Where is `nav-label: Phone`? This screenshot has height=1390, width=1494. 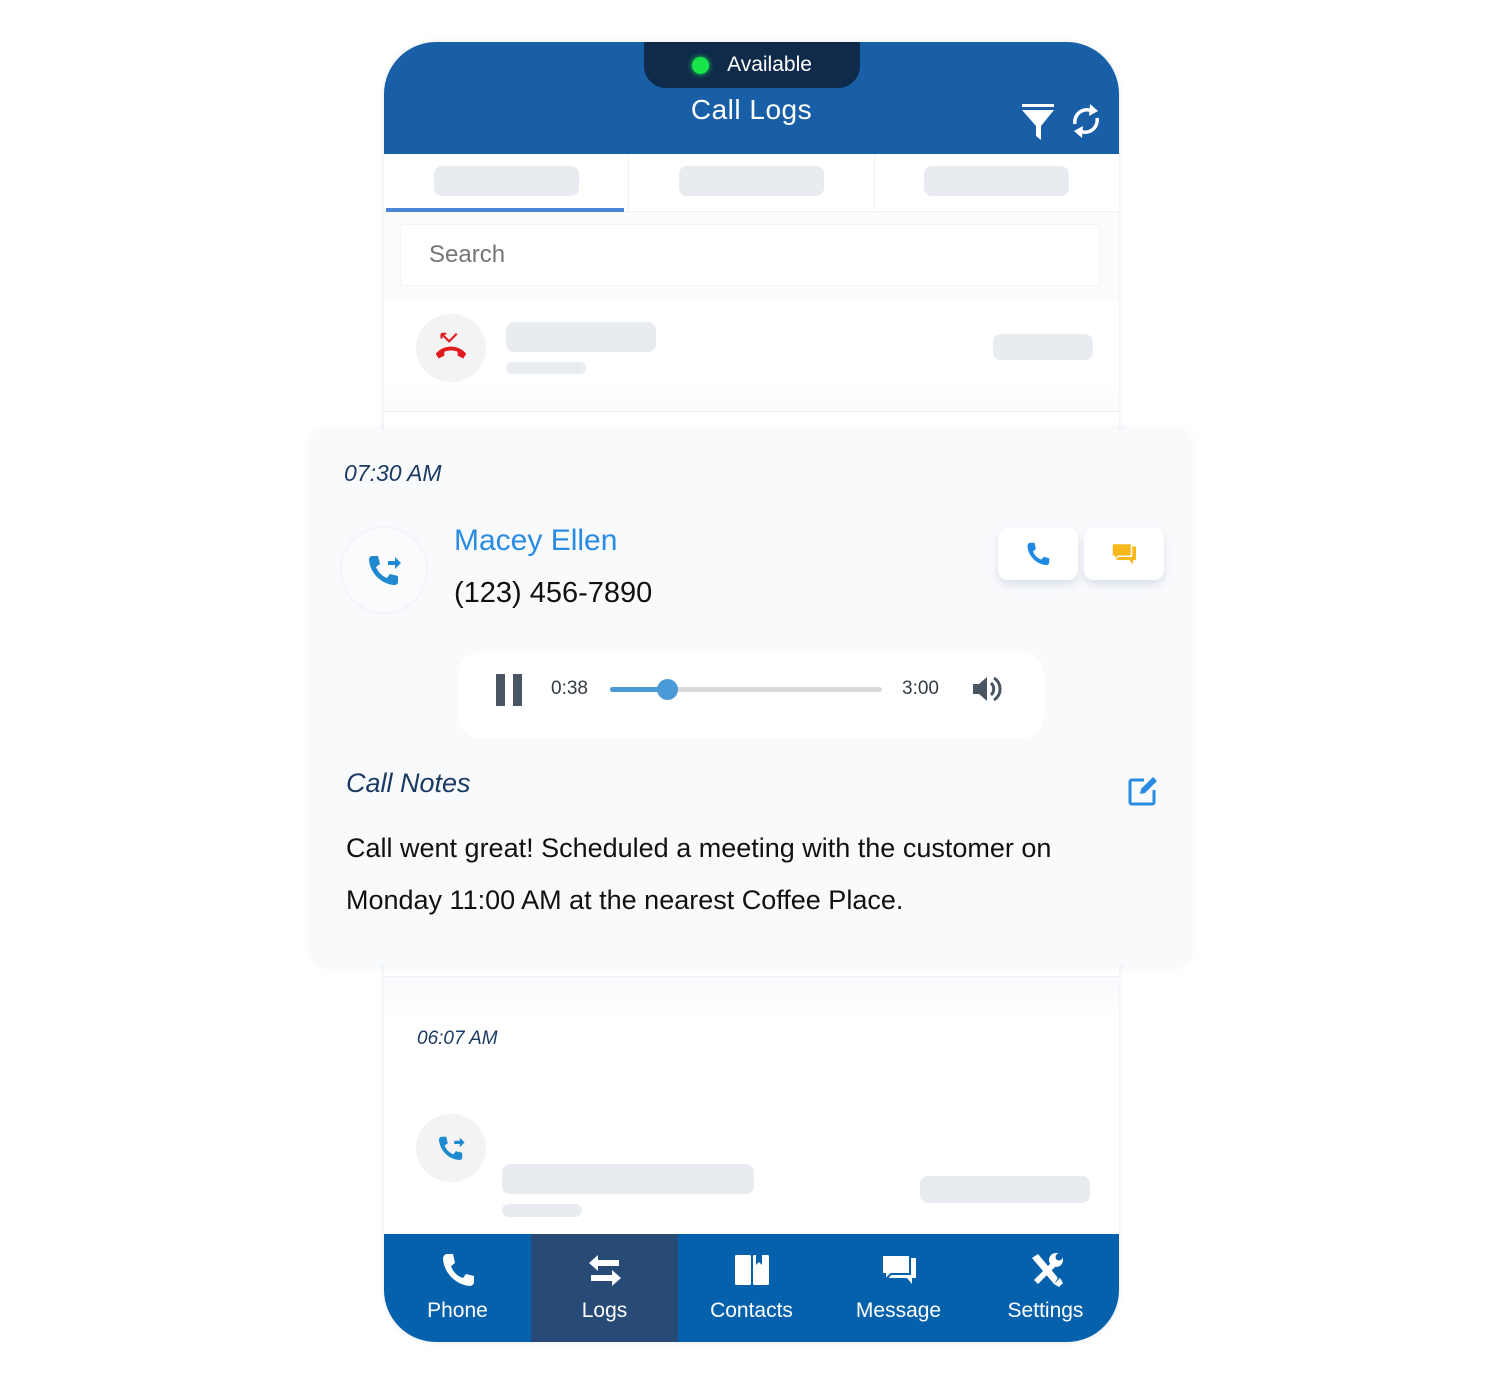
nav-label: Phone is located at coordinates (457, 1310).